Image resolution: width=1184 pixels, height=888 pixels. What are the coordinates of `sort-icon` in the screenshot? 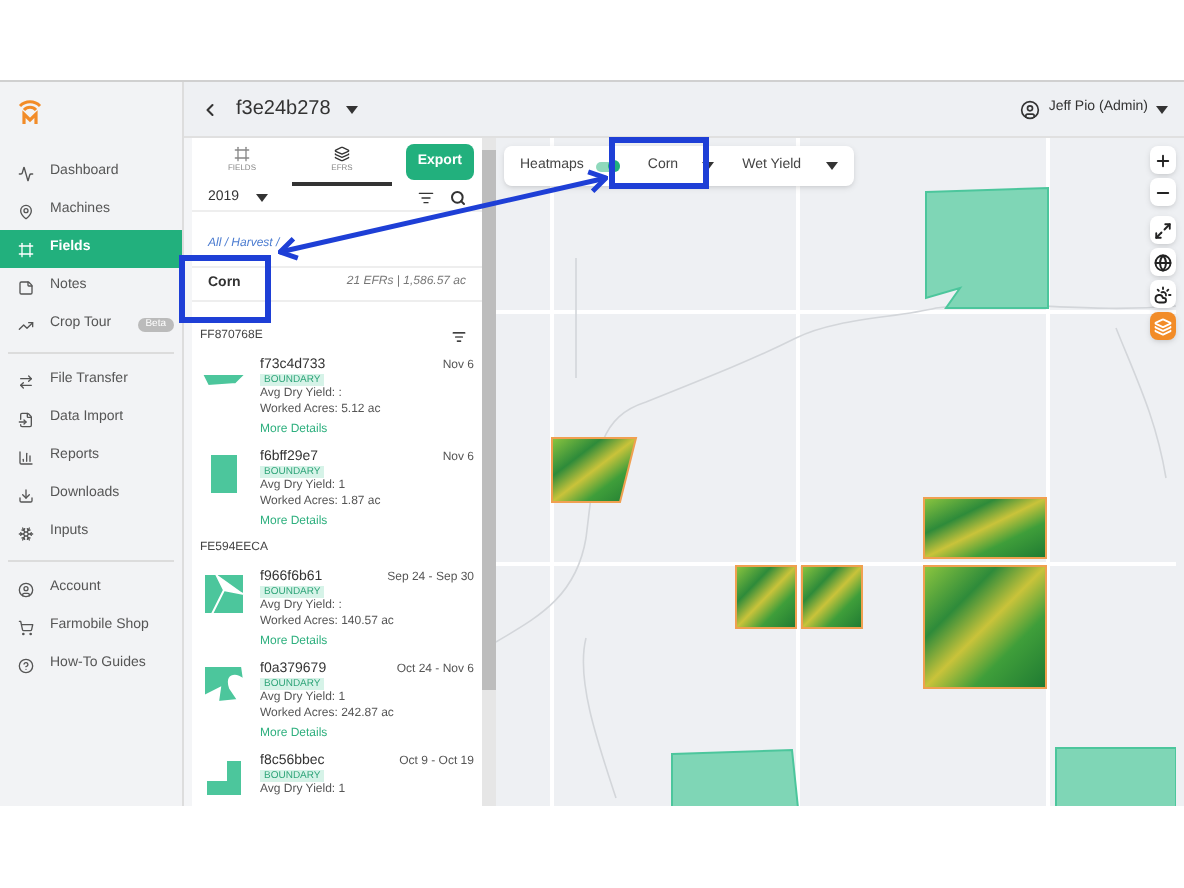 It's located at (459, 336).